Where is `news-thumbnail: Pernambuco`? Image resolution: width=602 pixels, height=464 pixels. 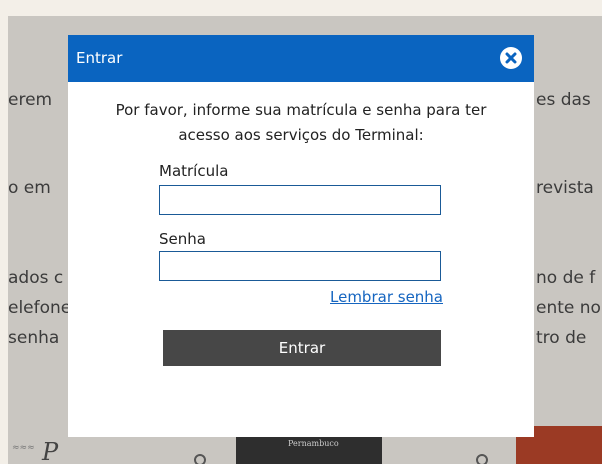 news-thumbnail: Pernambuco is located at coordinates (309, 450).